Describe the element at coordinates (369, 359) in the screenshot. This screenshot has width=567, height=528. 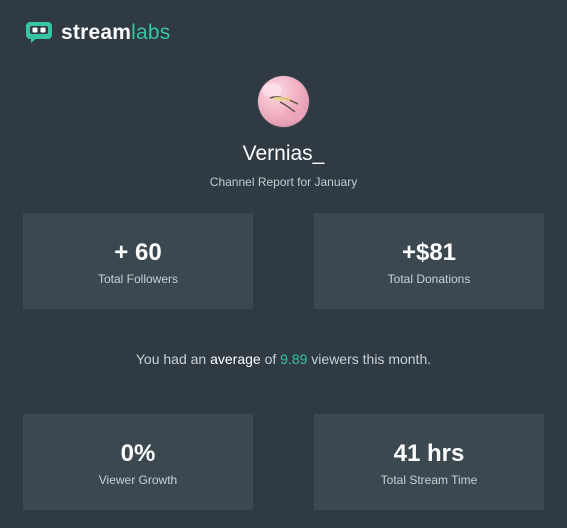
I see `average-suffix: viewers this month.` at that location.